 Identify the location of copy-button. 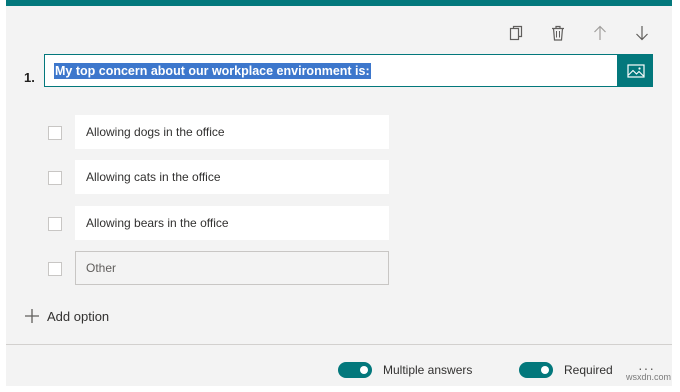
(516, 33).